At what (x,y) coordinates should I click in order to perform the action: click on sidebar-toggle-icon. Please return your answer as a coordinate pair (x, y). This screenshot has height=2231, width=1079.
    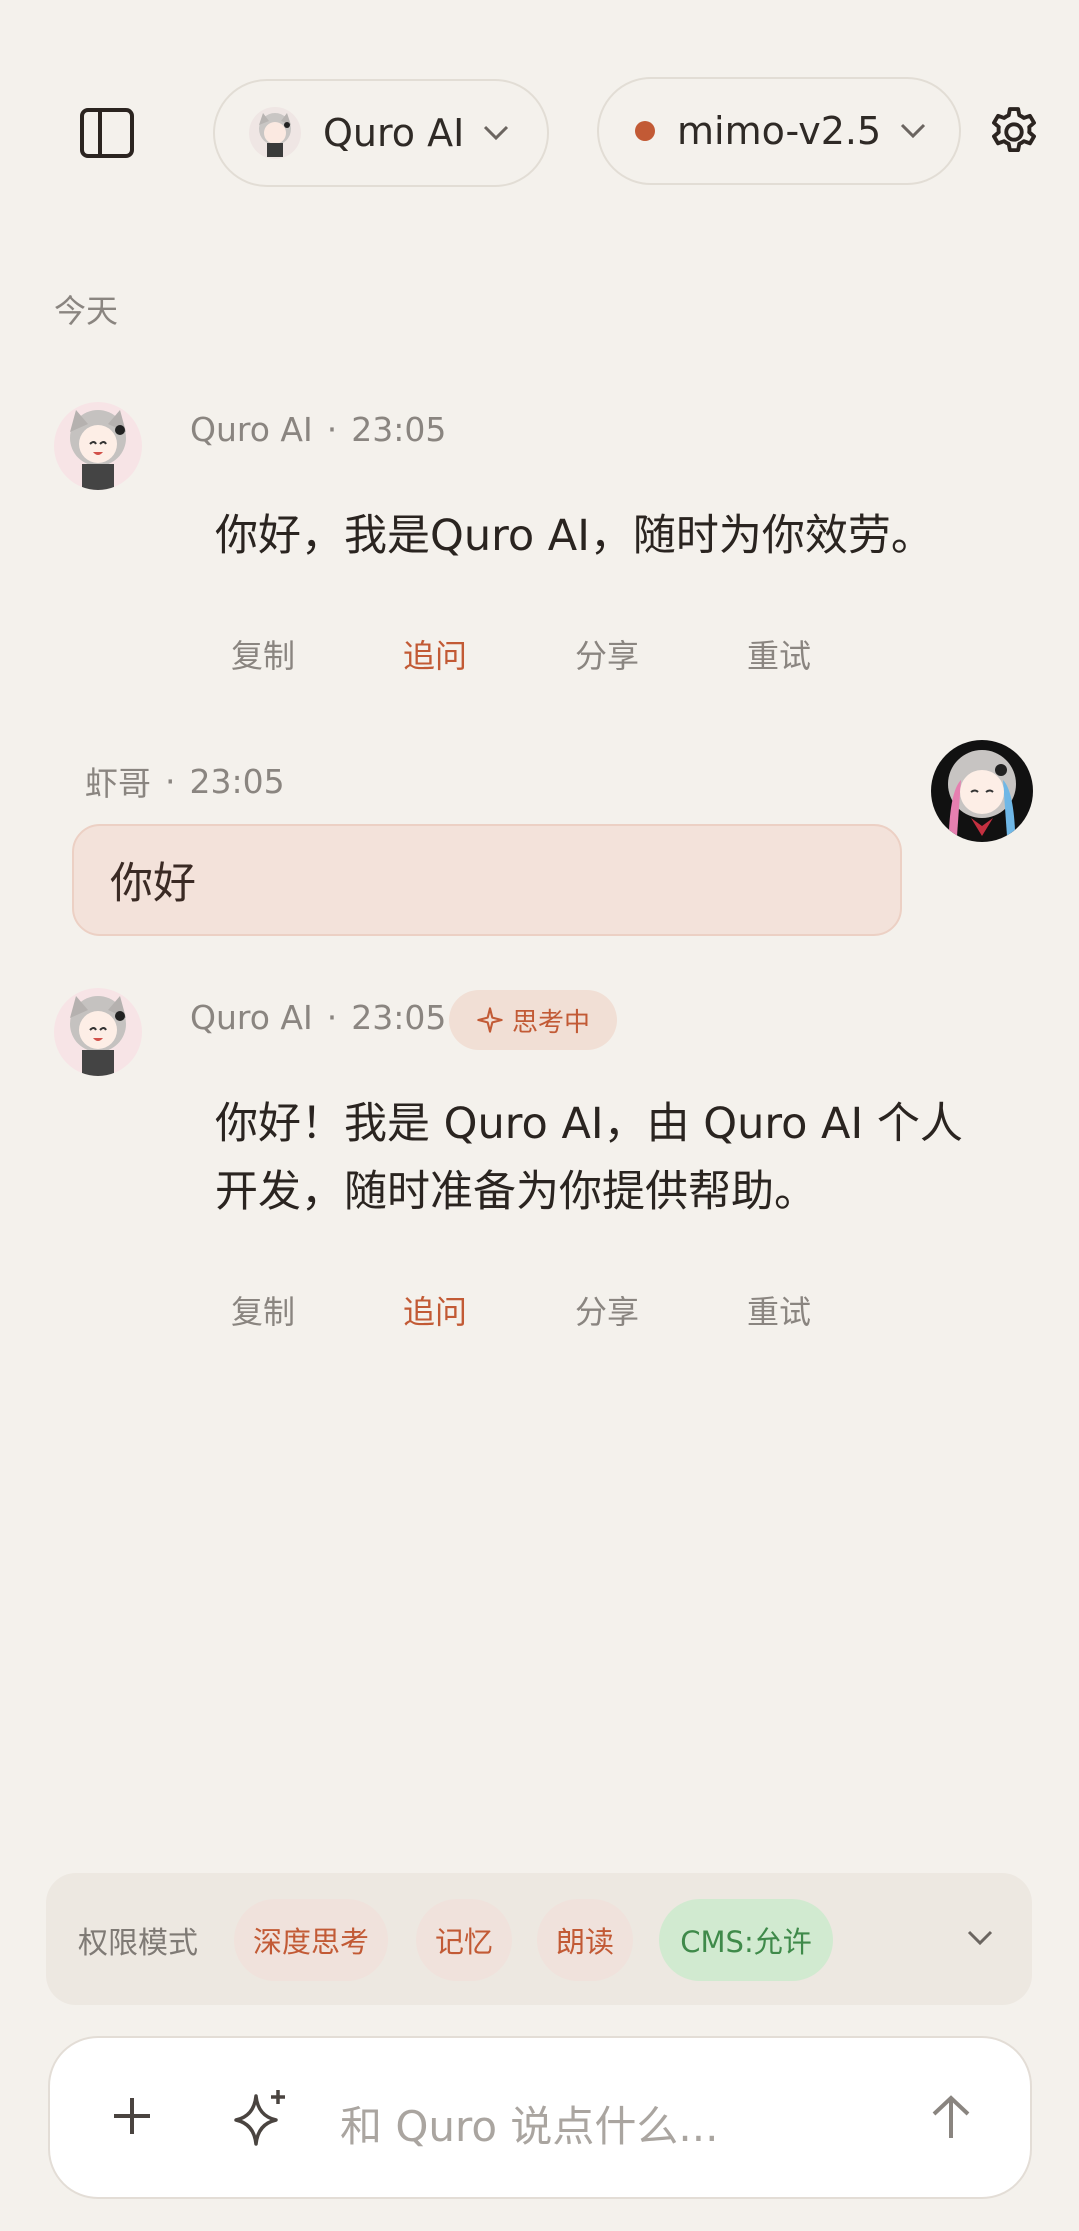
    Looking at the image, I should click on (107, 133).